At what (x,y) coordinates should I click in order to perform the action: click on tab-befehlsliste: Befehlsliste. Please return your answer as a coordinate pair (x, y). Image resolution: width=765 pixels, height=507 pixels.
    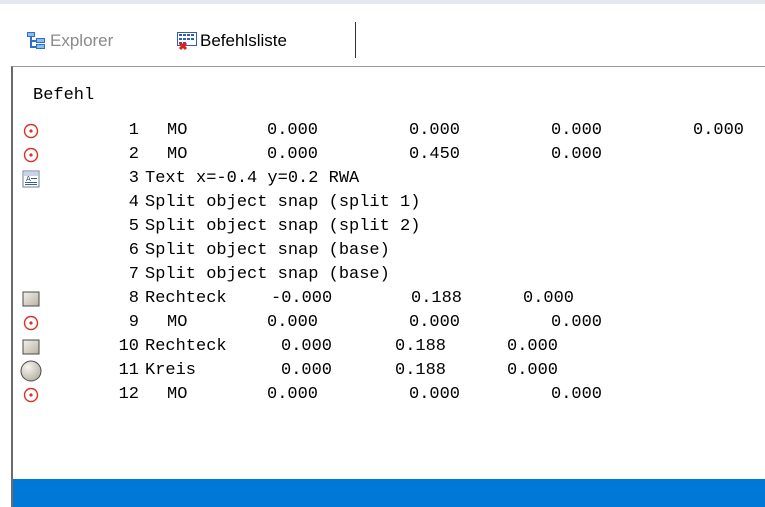
    Looking at the image, I should click on (231, 41).